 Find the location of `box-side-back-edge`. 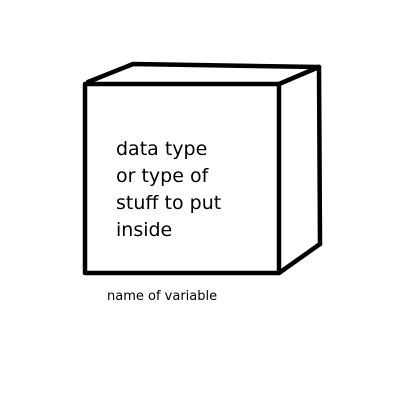

box-side-back-edge is located at coordinates (319, 155).